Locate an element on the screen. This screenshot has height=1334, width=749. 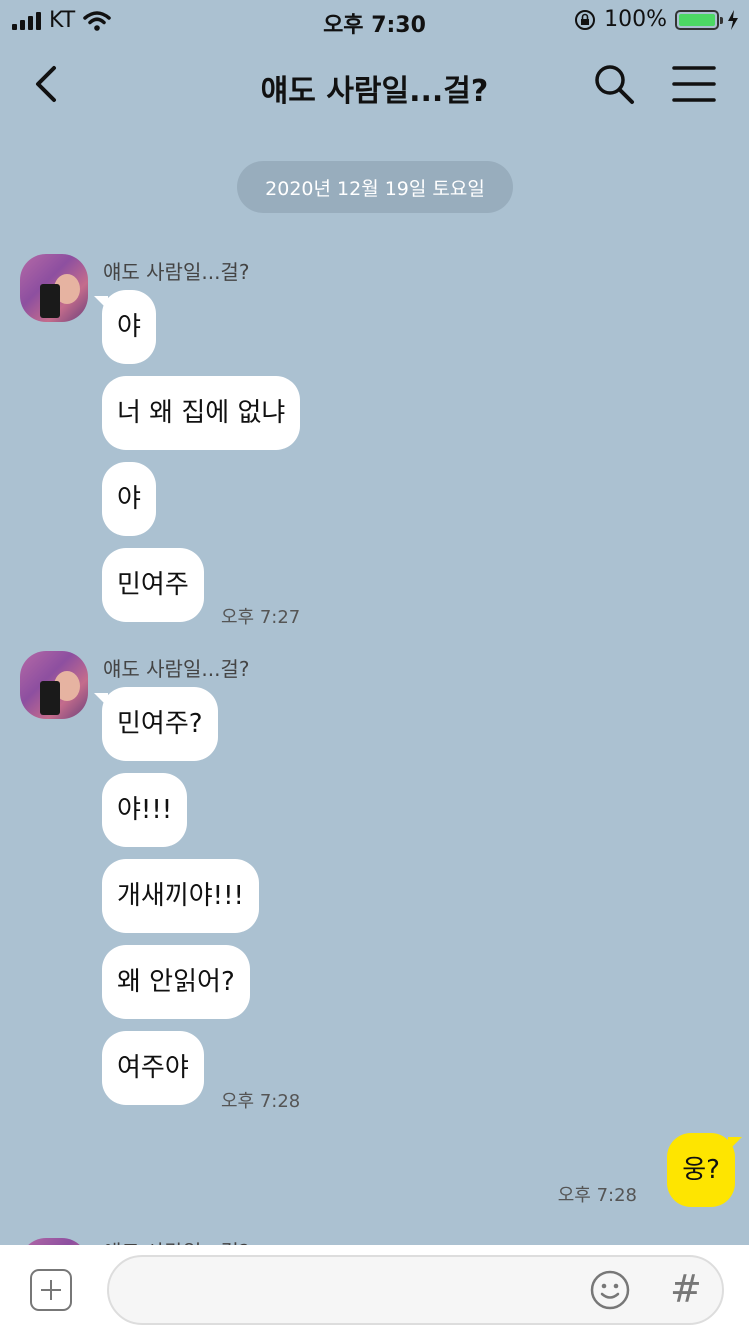
status-right: 100% is located at coordinates (656, 19).